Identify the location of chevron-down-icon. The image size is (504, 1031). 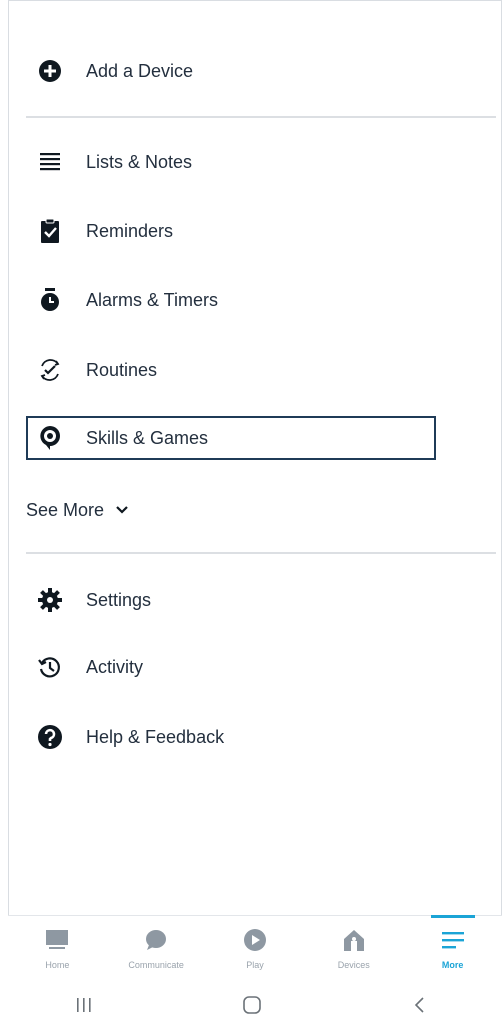
(122, 510).